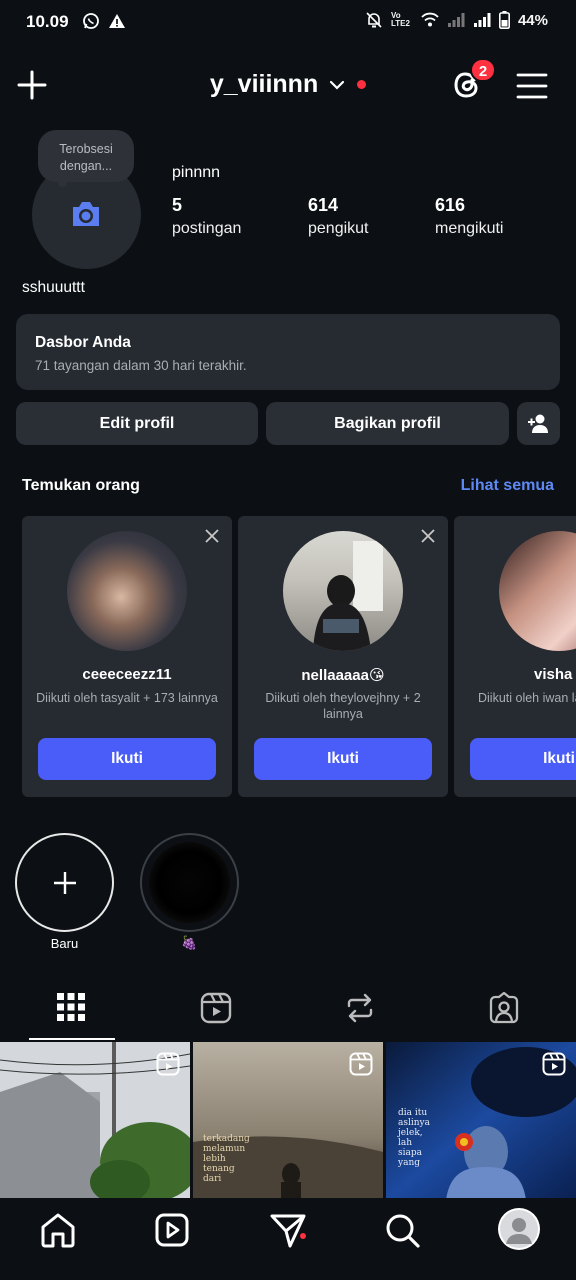 Image resolution: width=576 pixels, height=1280 pixels. What do you see at coordinates (374, 20) in the screenshot?
I see `mute-bell-icon` at bounding box center [374, 20].